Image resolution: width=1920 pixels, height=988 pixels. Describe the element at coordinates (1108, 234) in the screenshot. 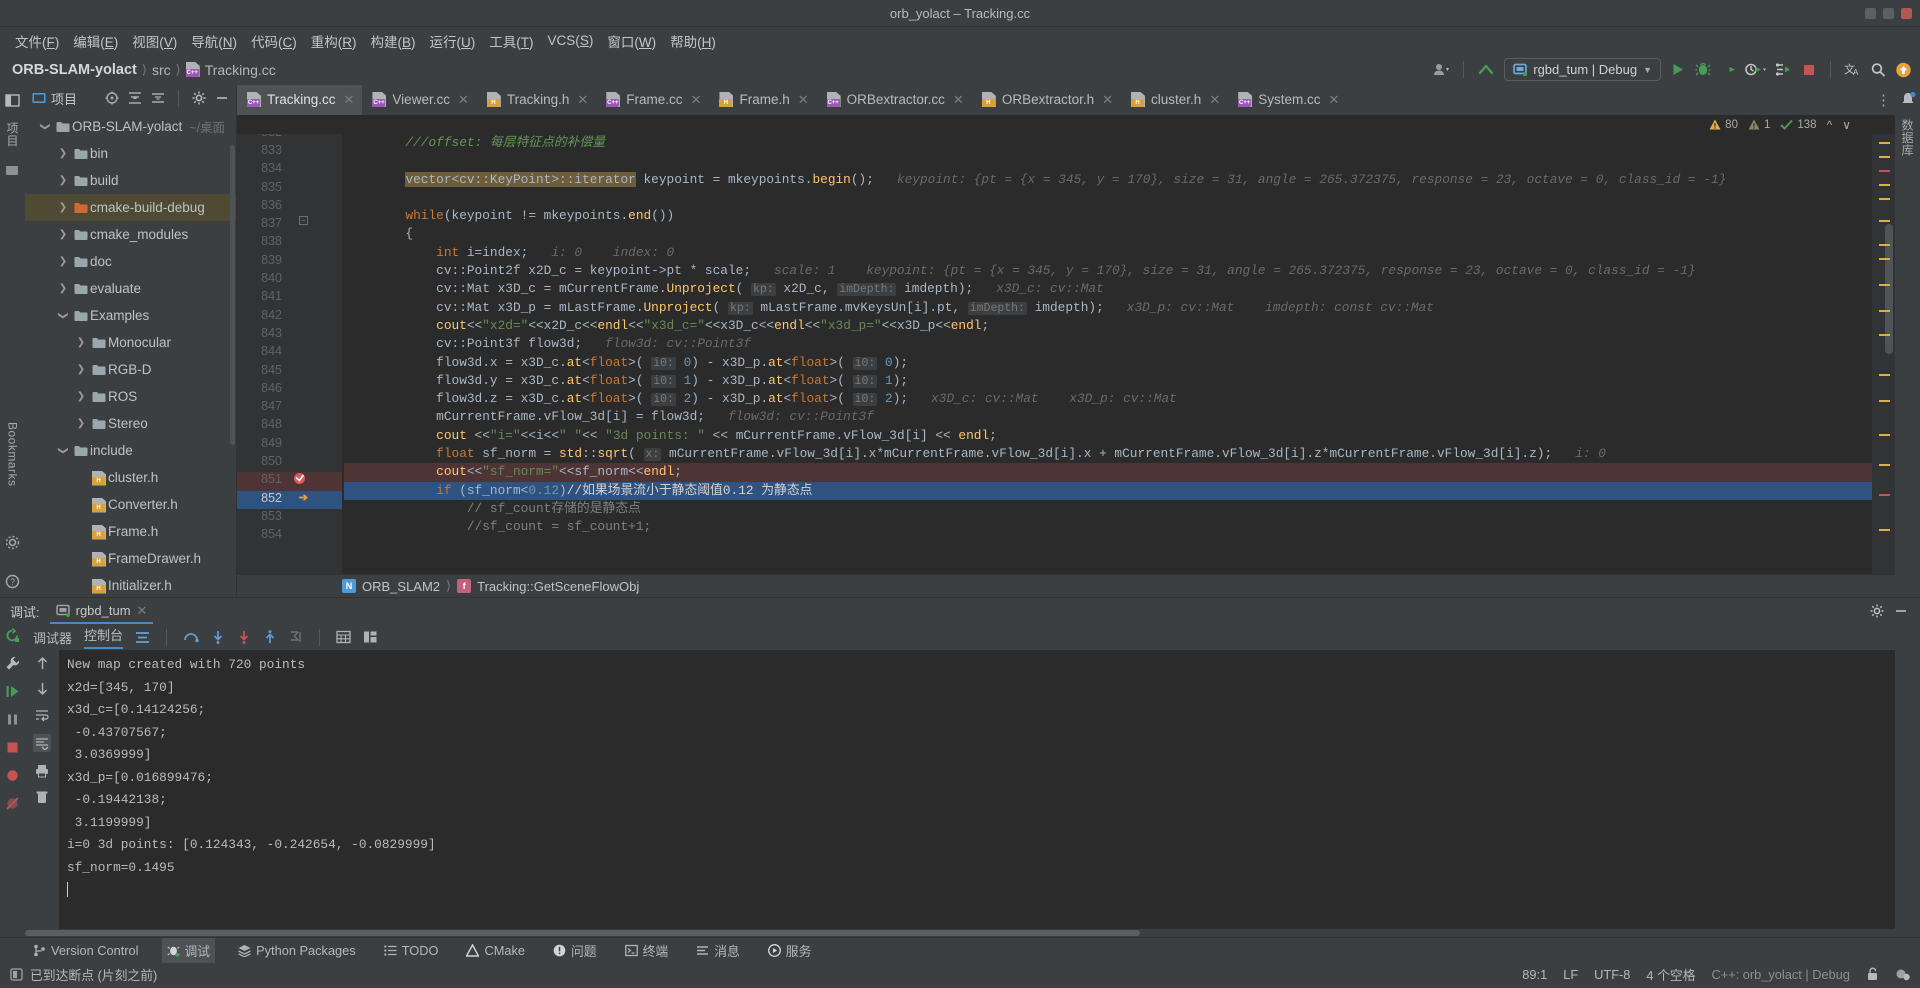

I see `code-line-838: {` at that location.